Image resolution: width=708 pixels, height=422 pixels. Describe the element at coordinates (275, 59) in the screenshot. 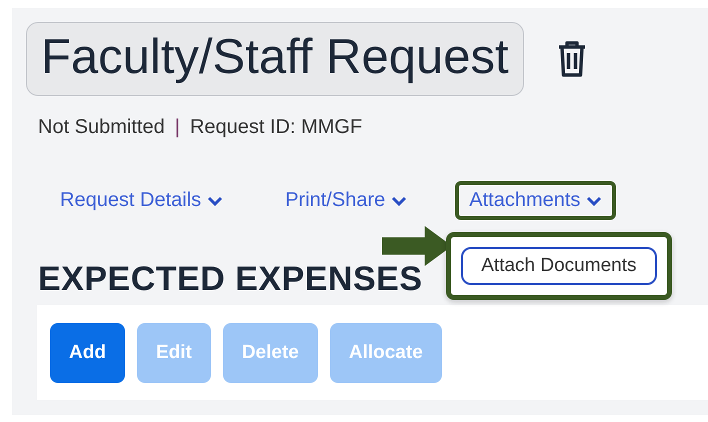

I see `request-title: Faculty/Staff Request` at that location.